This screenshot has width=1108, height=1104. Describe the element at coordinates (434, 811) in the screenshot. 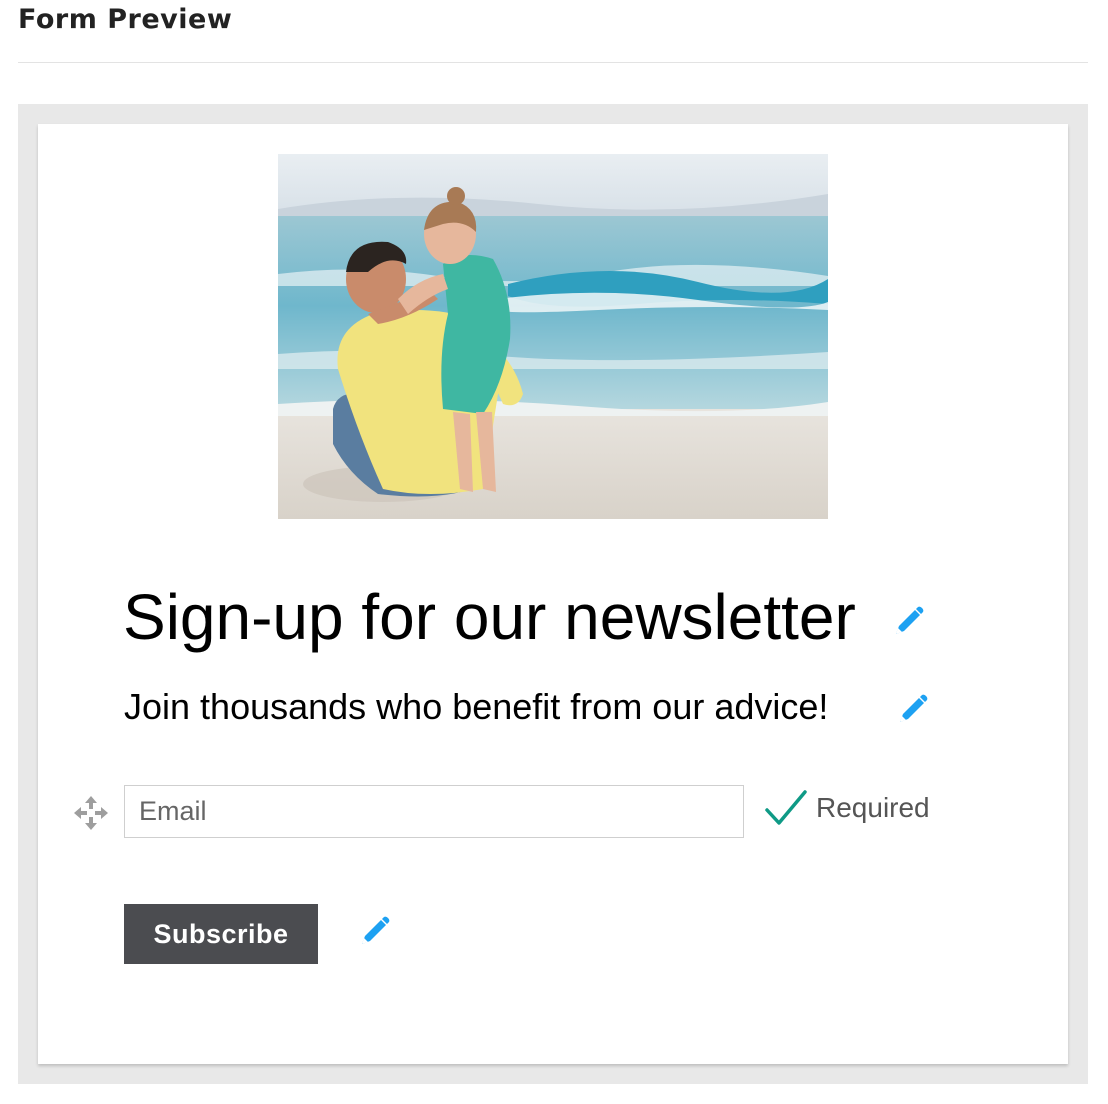

I see `email-field` at that location.